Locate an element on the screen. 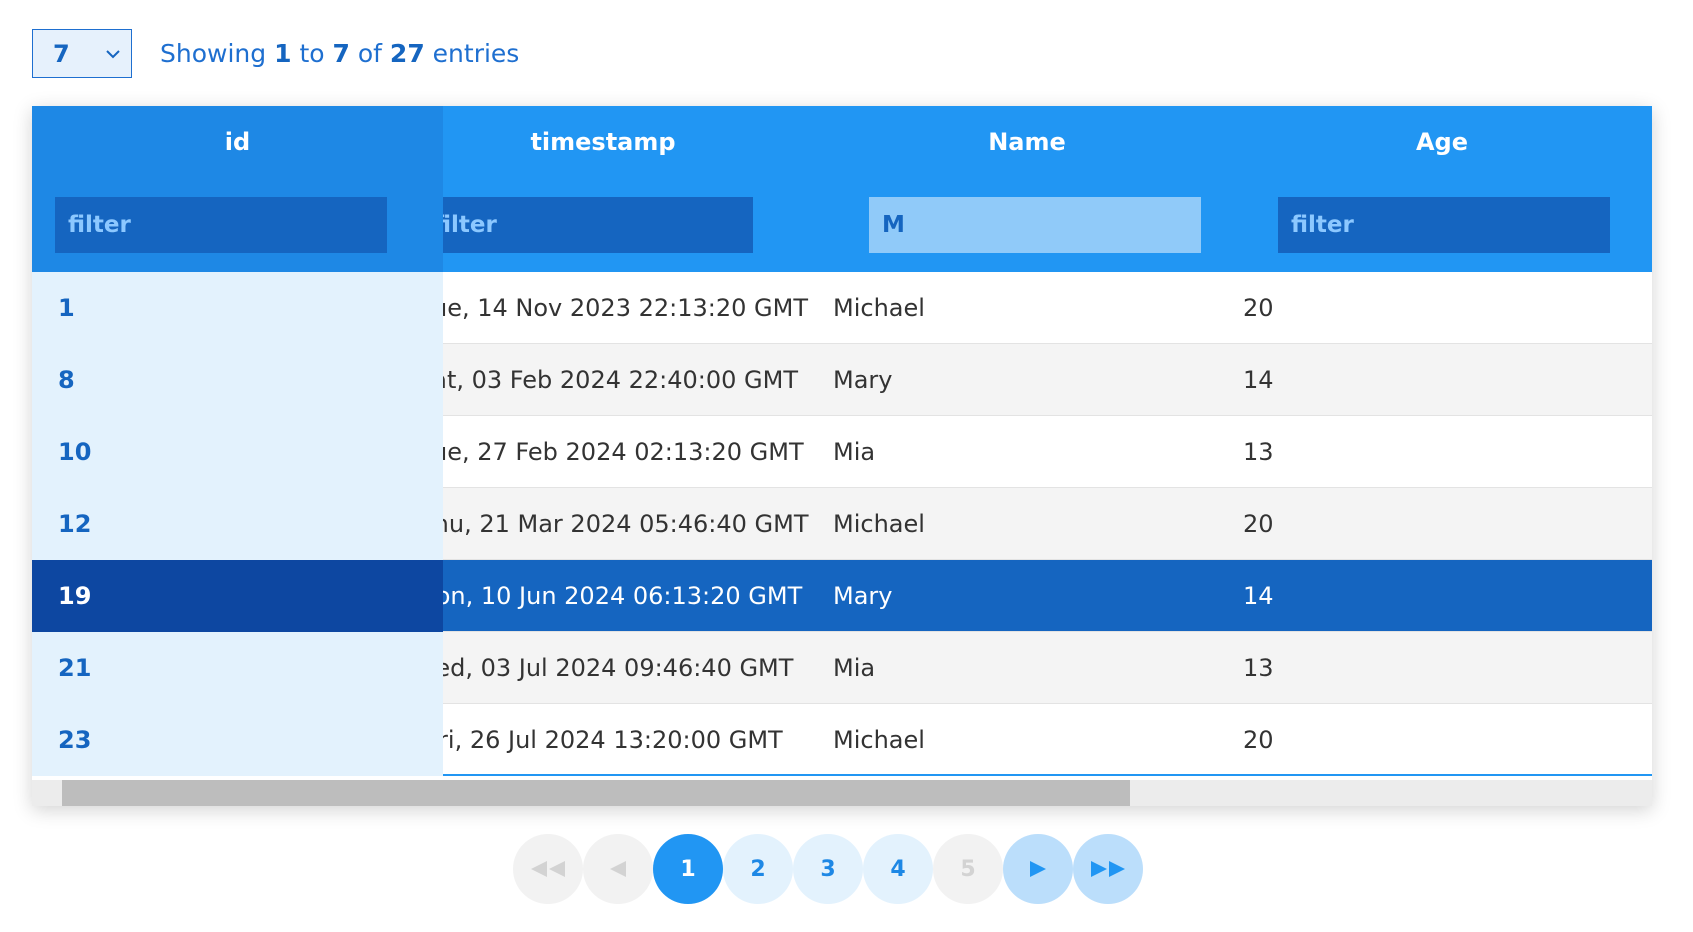 This screenshot has width=1693, height=932. column-header-timestamp: timestamp is located at coordinates (633, 189).